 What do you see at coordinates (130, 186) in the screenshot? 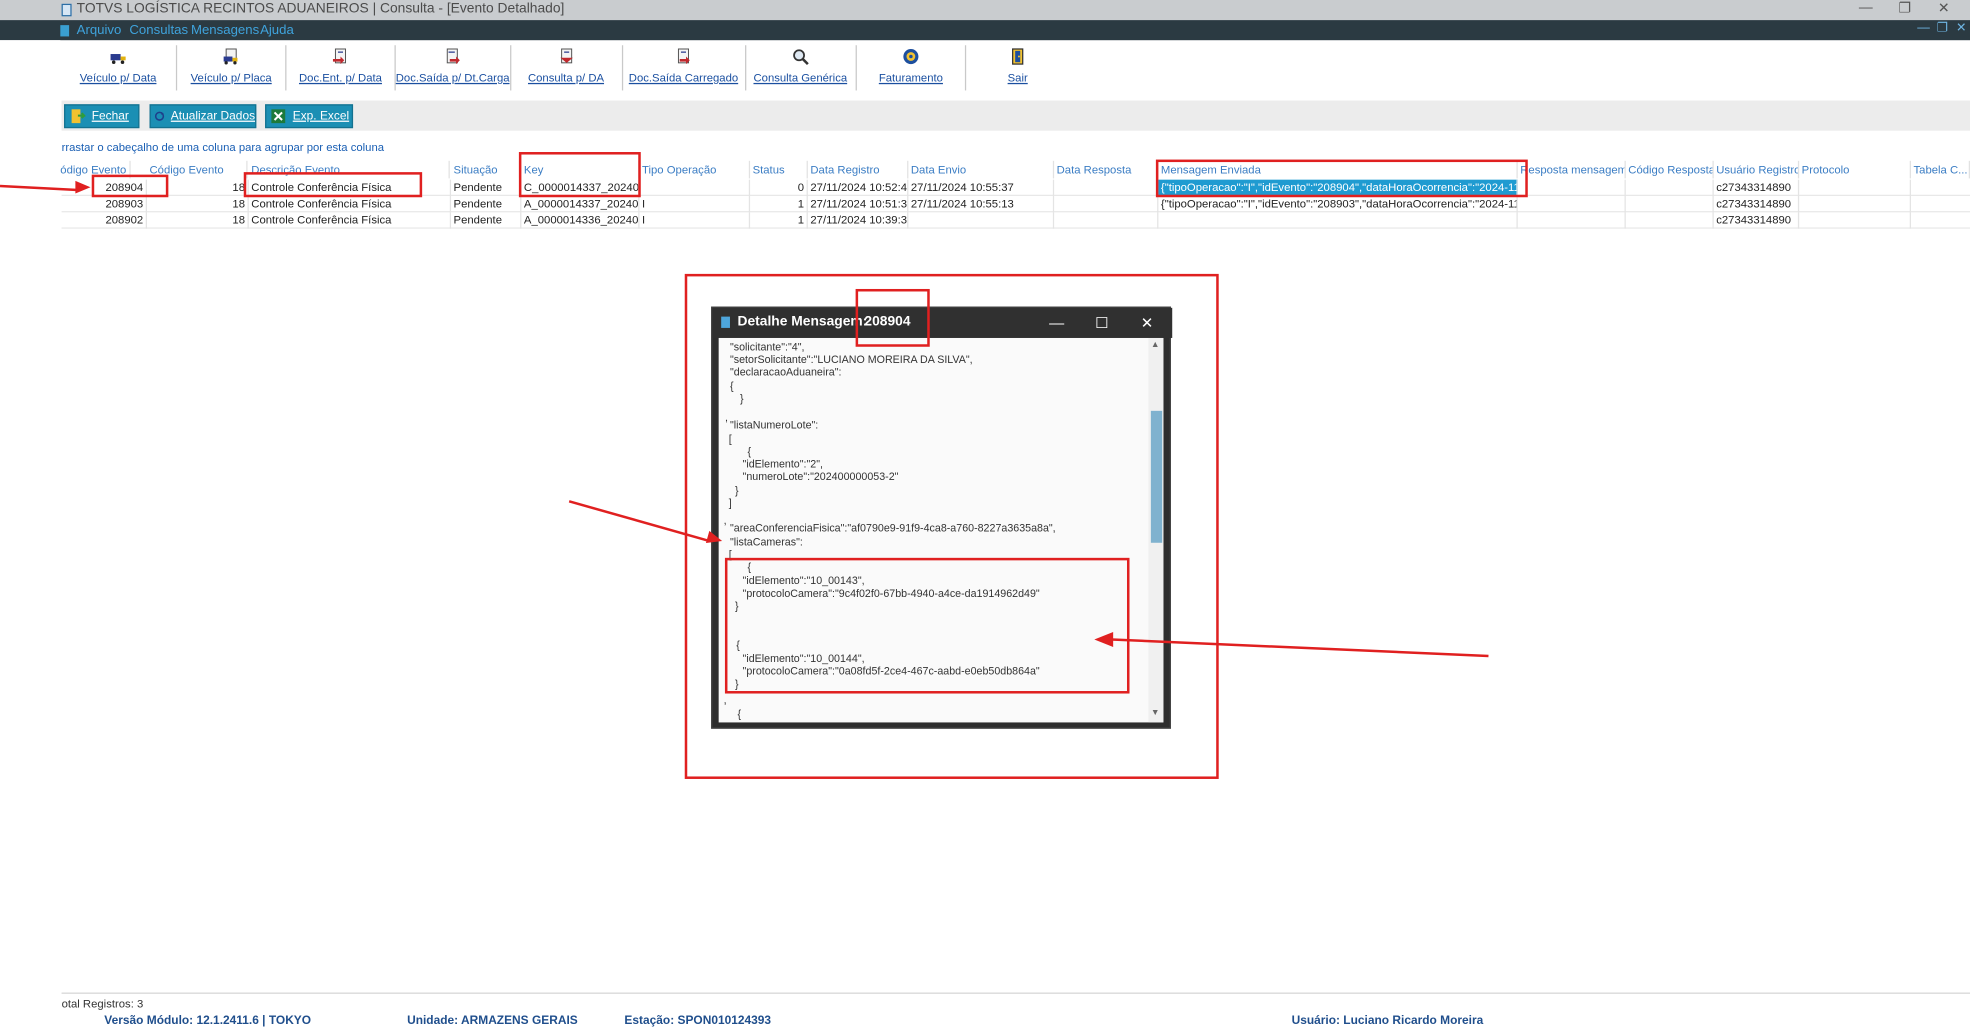
I see `annotation-box-event-id` at bounding box center [130, 186].